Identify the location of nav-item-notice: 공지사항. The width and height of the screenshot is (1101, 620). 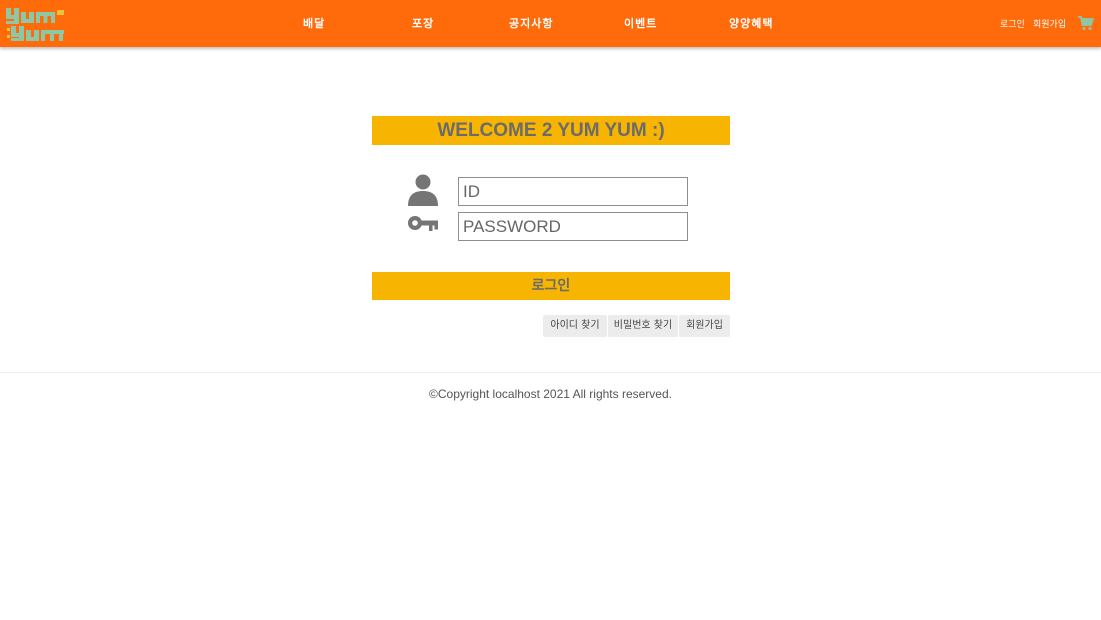
(531, 24).